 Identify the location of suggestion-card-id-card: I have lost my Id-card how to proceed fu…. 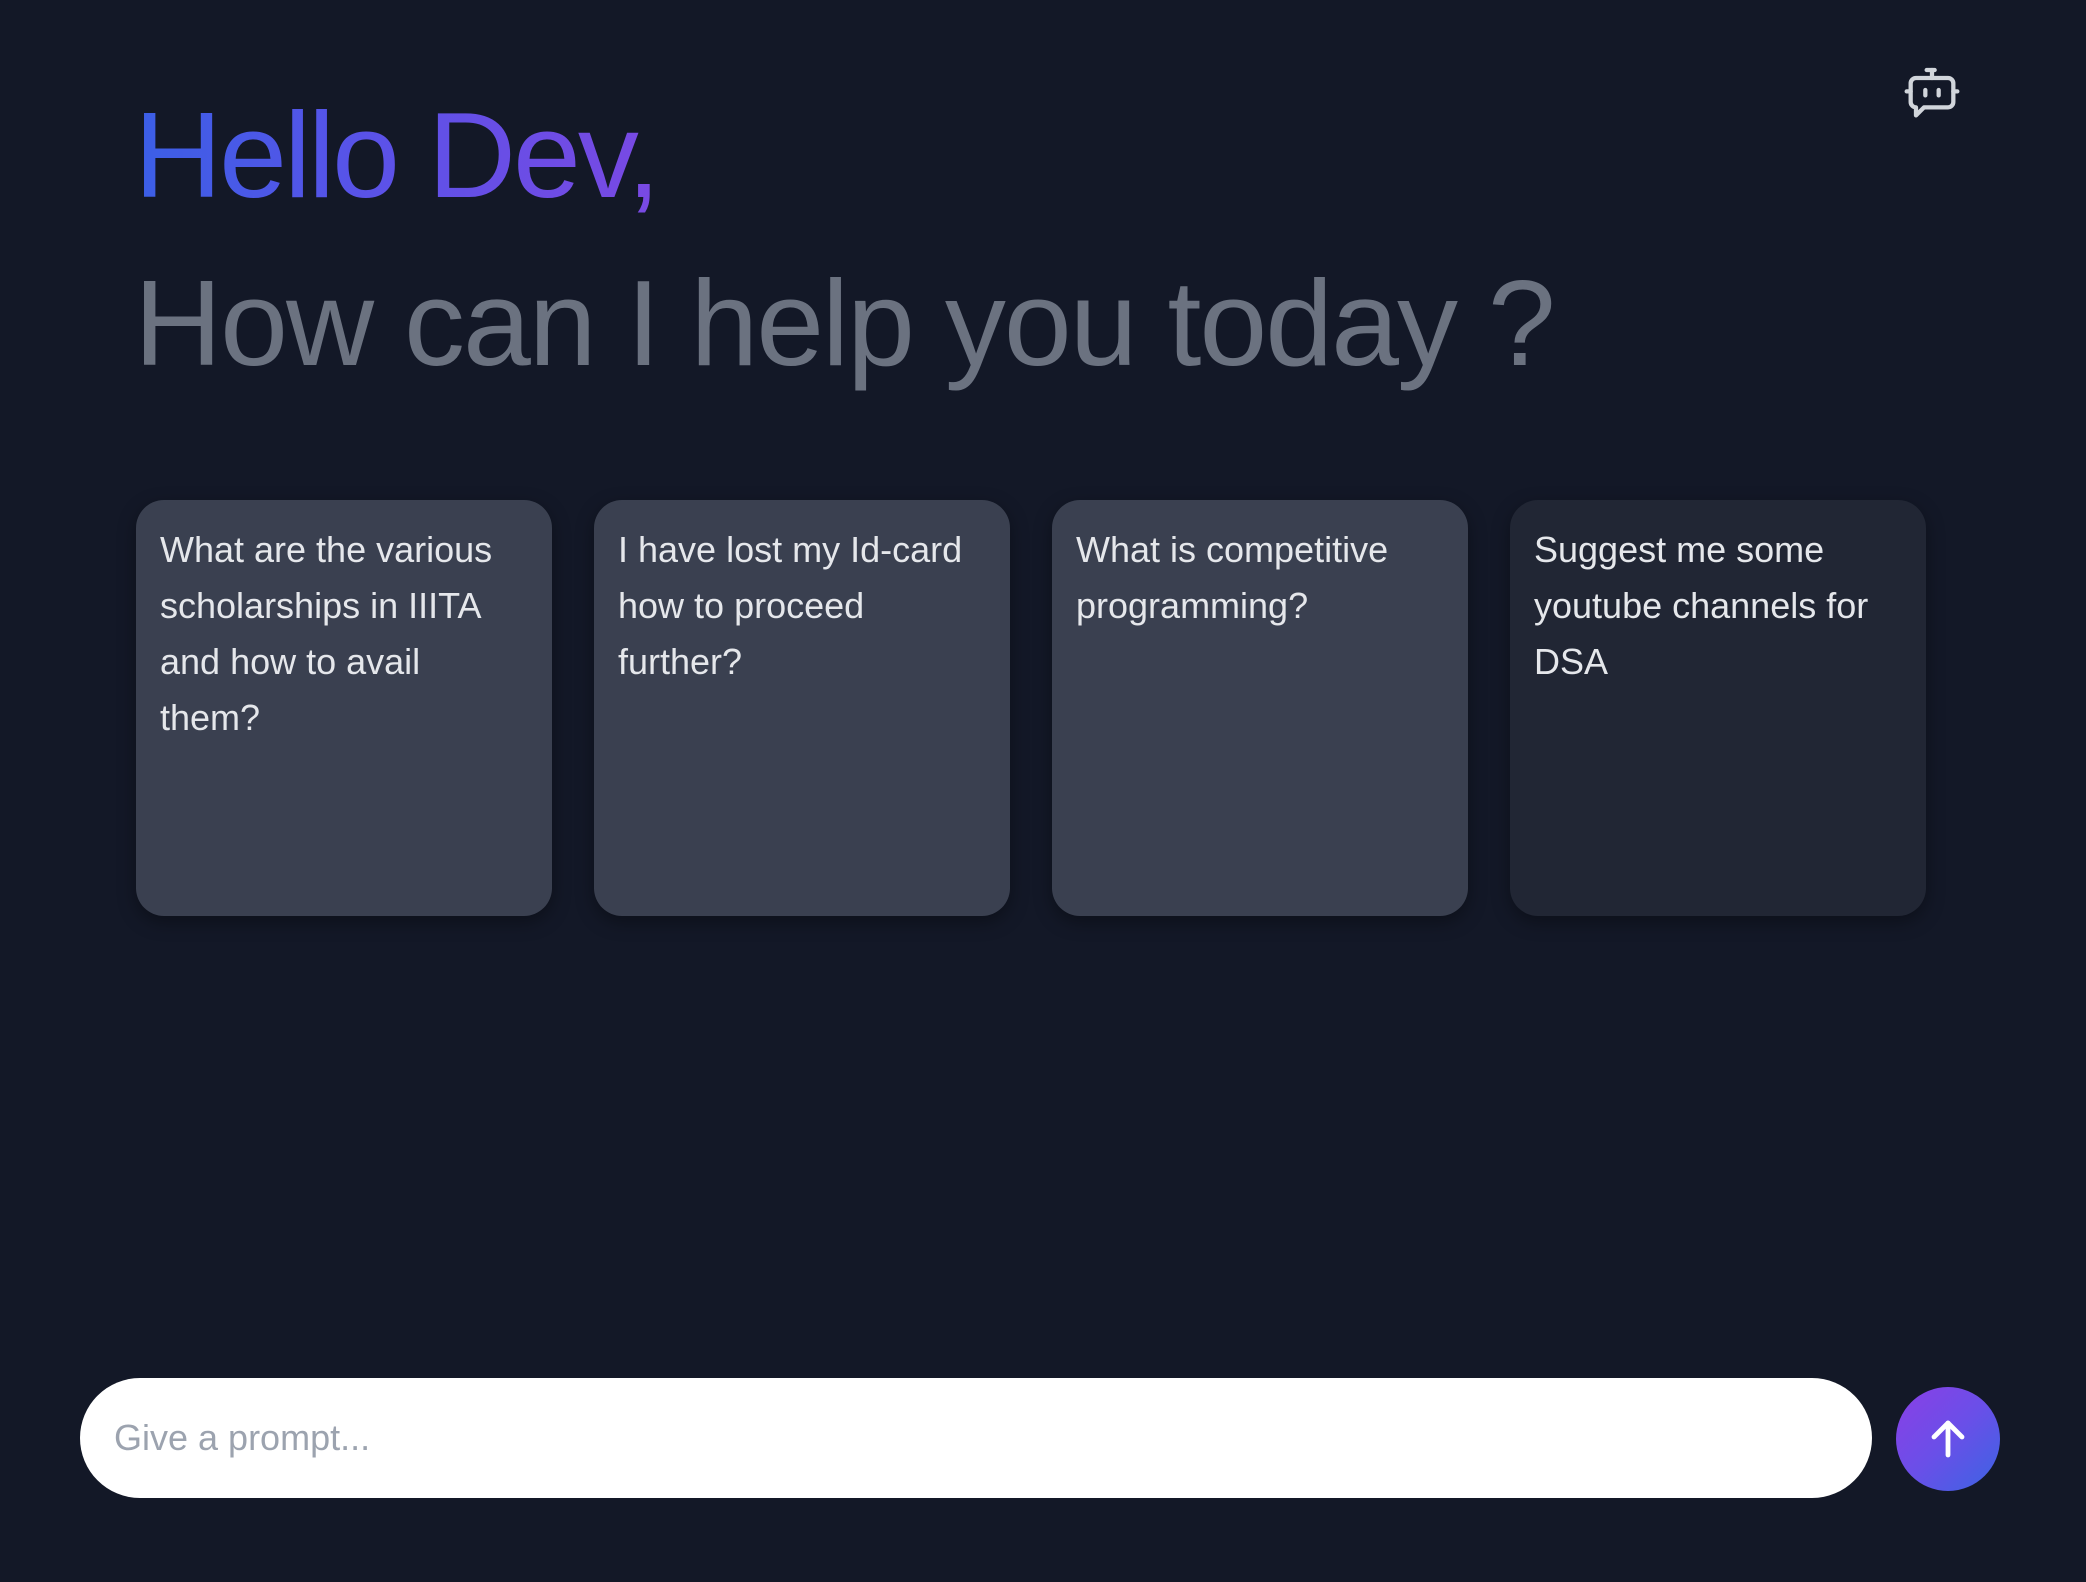
(802, 708).